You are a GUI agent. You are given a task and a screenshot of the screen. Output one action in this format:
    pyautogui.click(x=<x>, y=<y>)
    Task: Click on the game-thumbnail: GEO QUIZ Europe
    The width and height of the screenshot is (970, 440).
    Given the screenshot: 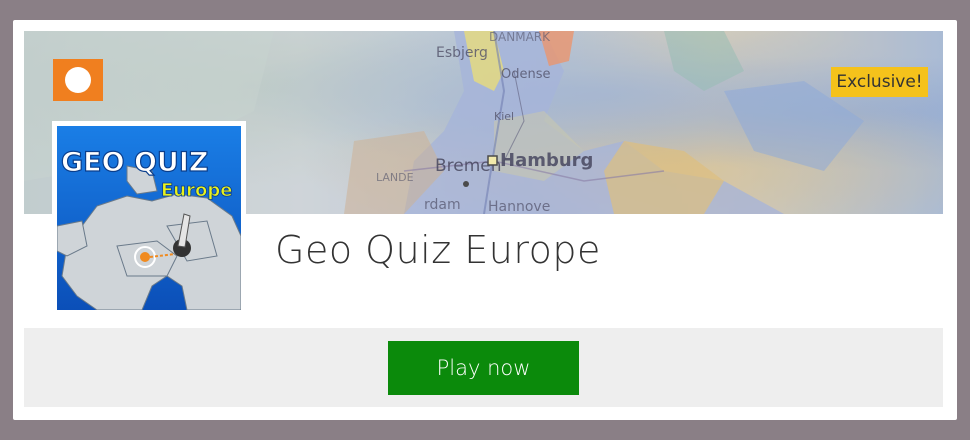 What is the action you would take?
    pyautogui.click(x=149, y=217)
    